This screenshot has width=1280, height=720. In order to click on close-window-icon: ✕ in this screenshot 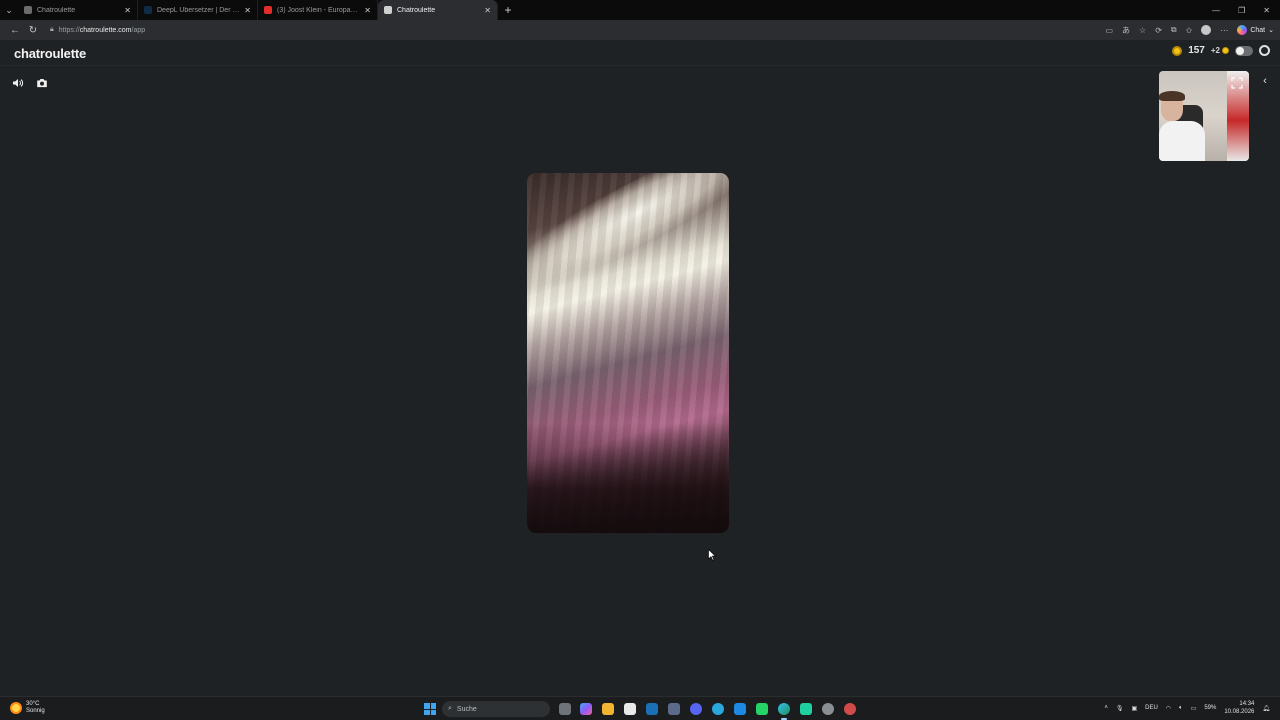, I will do `click(1266, 10)`.